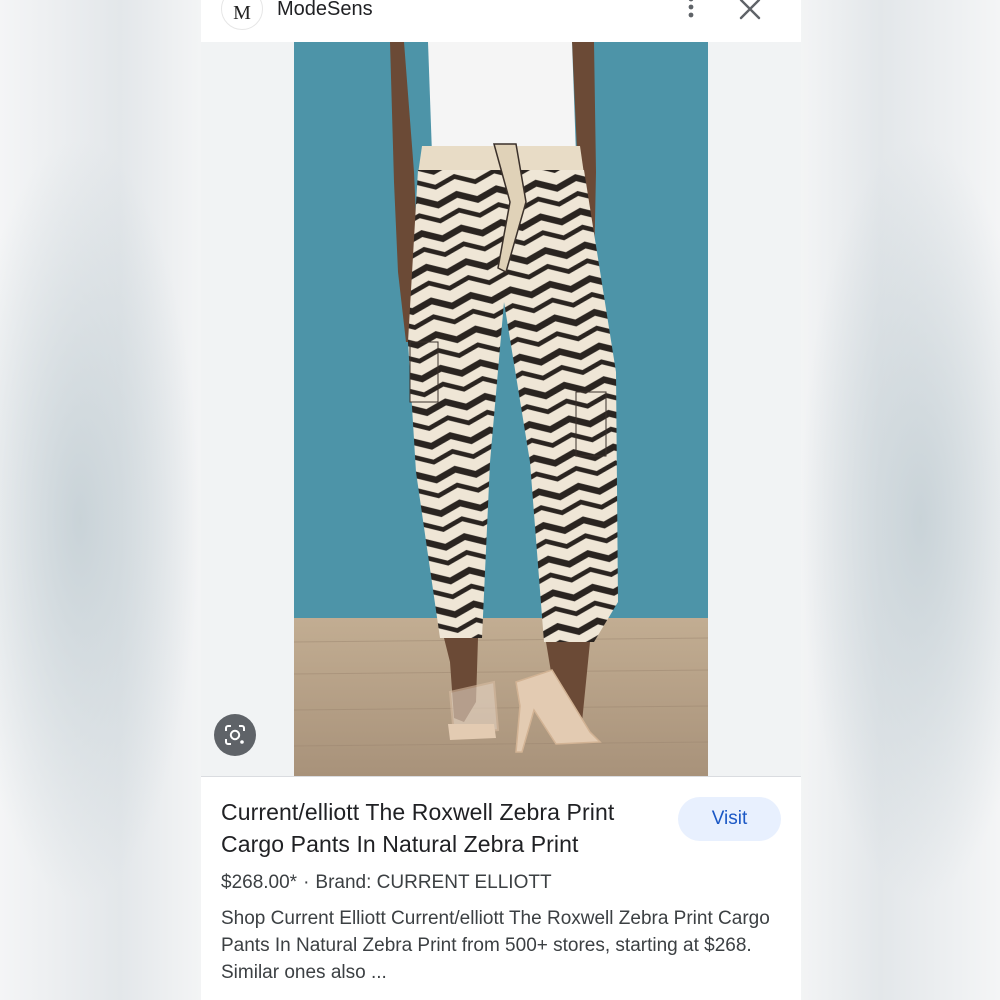 The width and height of the screenshot is (1000, 1000). I want to click on google-lens-icon, so click(235, 735).